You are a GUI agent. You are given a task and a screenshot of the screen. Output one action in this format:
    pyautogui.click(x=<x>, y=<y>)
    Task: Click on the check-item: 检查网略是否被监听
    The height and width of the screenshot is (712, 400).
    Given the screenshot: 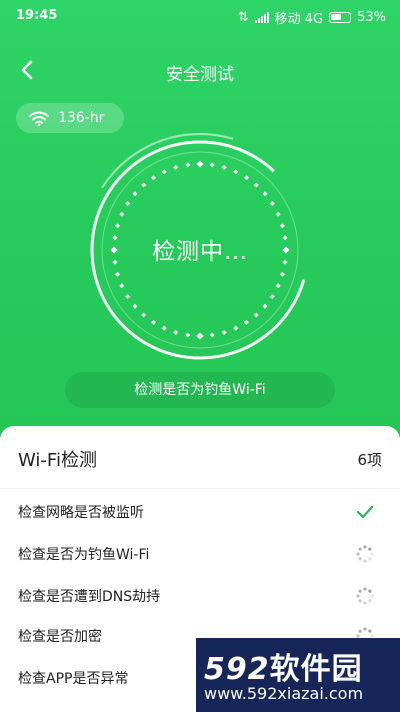 What is the action you would take?
    pyautogui.click(x=200, y=512)
    